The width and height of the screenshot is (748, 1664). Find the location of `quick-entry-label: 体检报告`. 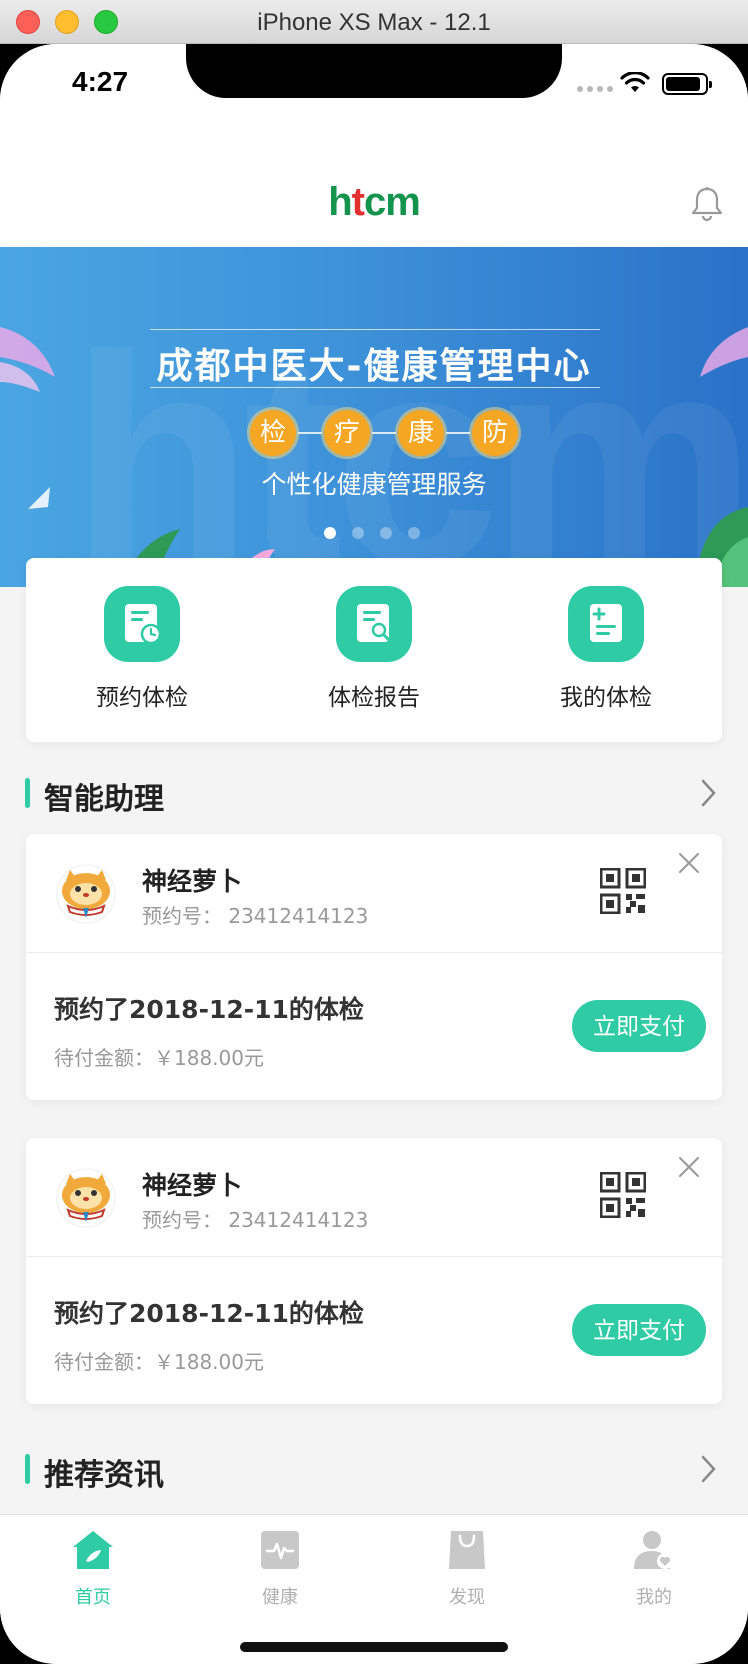

quick-entry-label: 体检报告 is located at coordinates (374, 698).